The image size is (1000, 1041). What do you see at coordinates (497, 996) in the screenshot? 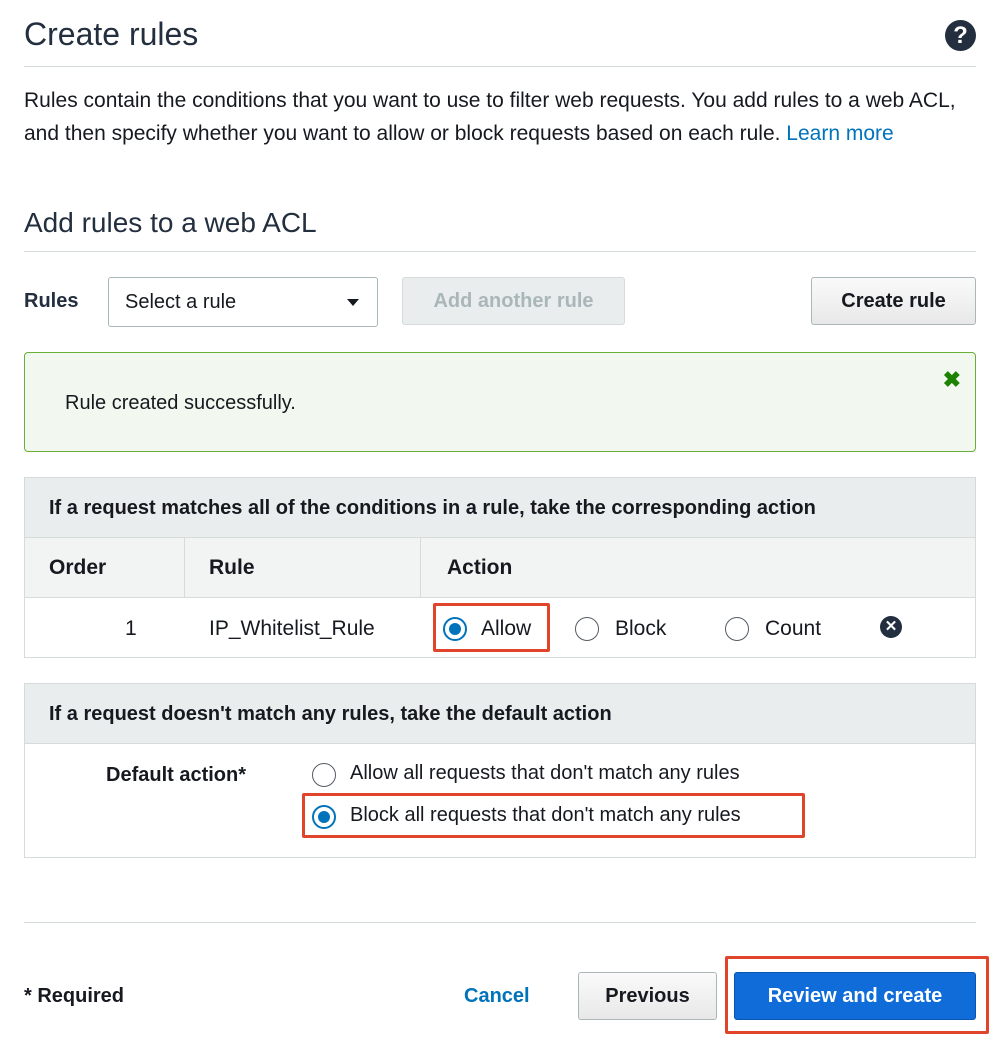
I see `cancel-link: Cancel` at bounding box center [497, 996].